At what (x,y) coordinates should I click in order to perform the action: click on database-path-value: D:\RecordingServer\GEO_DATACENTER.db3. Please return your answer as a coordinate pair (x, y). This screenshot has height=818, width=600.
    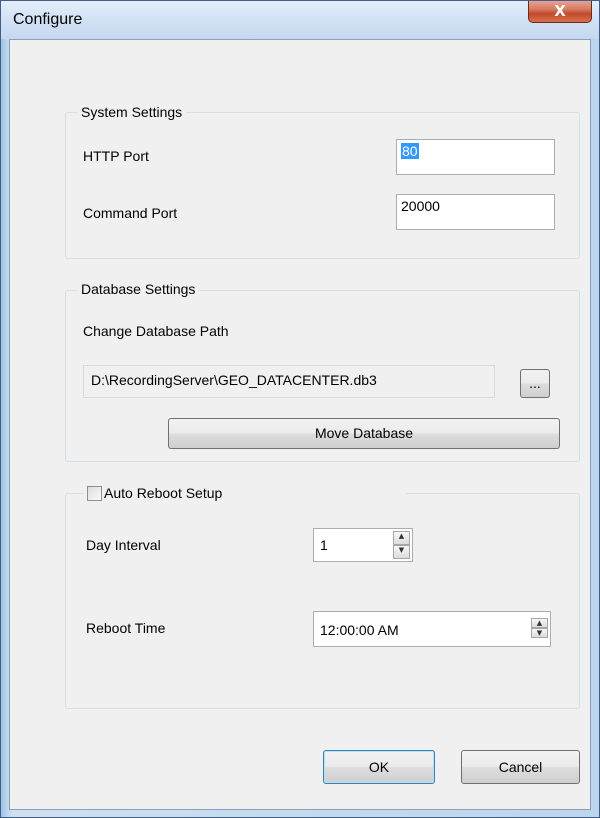
    Looking at the image, I should click on (234, 380).